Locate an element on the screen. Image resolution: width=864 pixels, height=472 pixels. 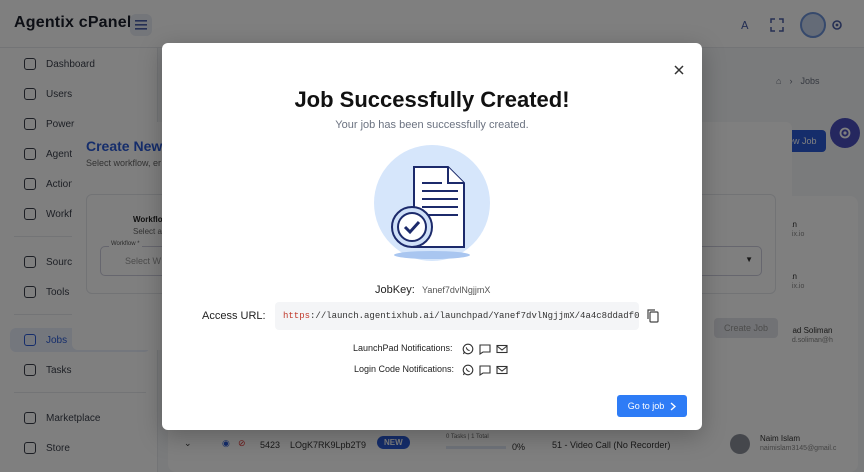
modal-title: Job Successfully Created! is located at coordinates (432, 99).